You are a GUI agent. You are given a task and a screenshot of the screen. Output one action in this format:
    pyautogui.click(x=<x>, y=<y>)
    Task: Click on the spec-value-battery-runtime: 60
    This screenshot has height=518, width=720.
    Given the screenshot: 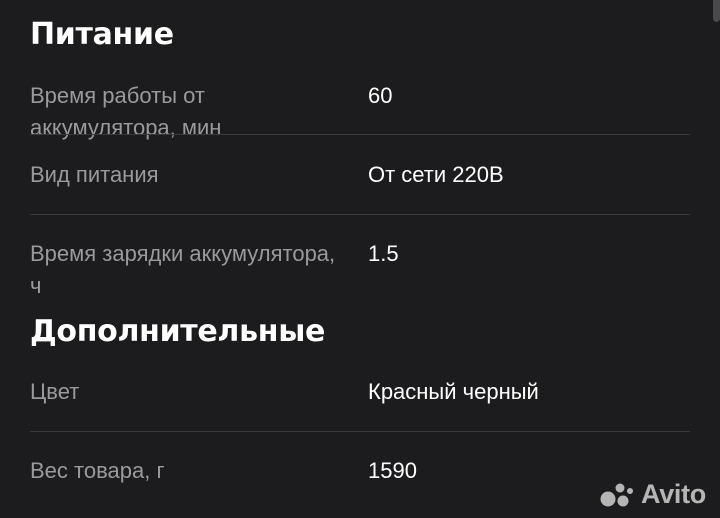 What is the action you would take?
    pyautogui.click(x=380, y=95)
    